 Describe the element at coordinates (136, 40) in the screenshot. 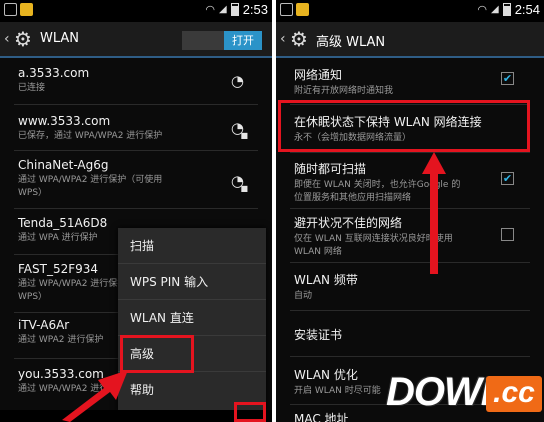

I see `action-bar: ‹ ⚙ WLAN 打开` at that location.